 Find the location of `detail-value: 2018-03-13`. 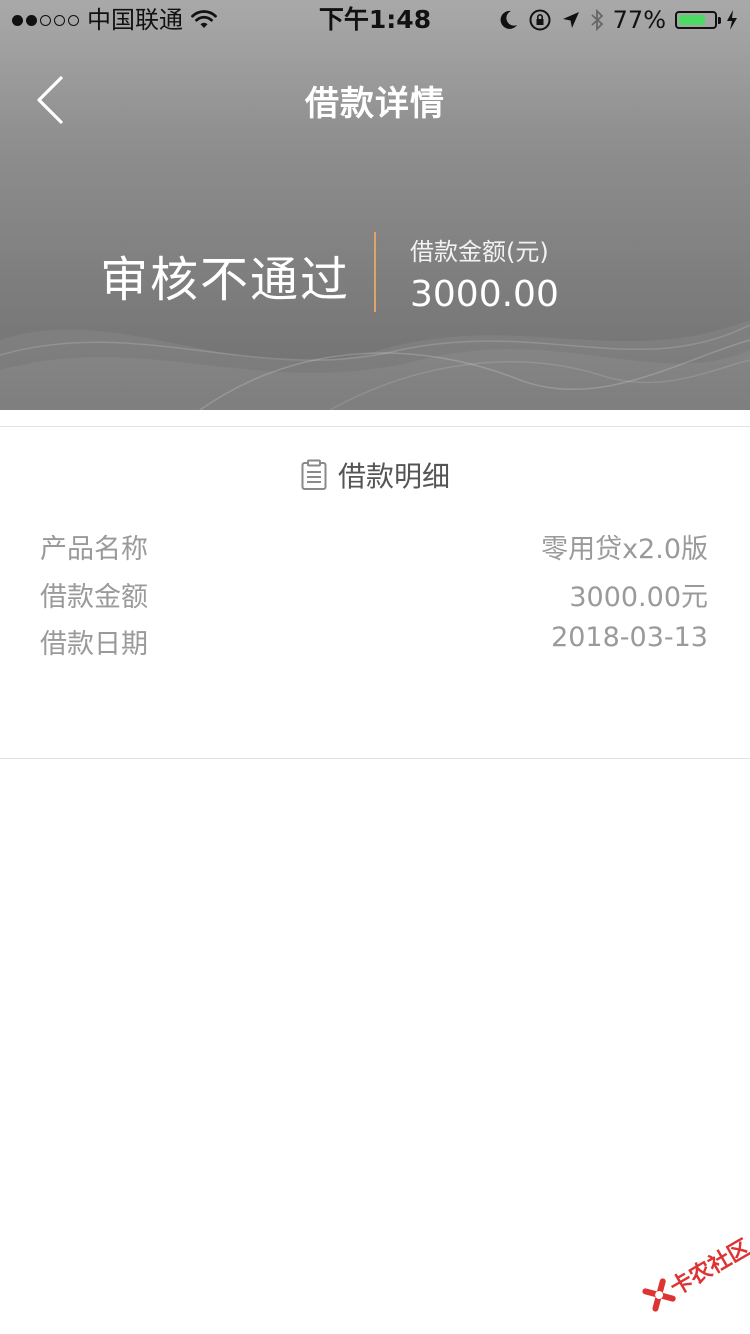

detail-value: 2018-03-13 is located at coordinates (629, 637).